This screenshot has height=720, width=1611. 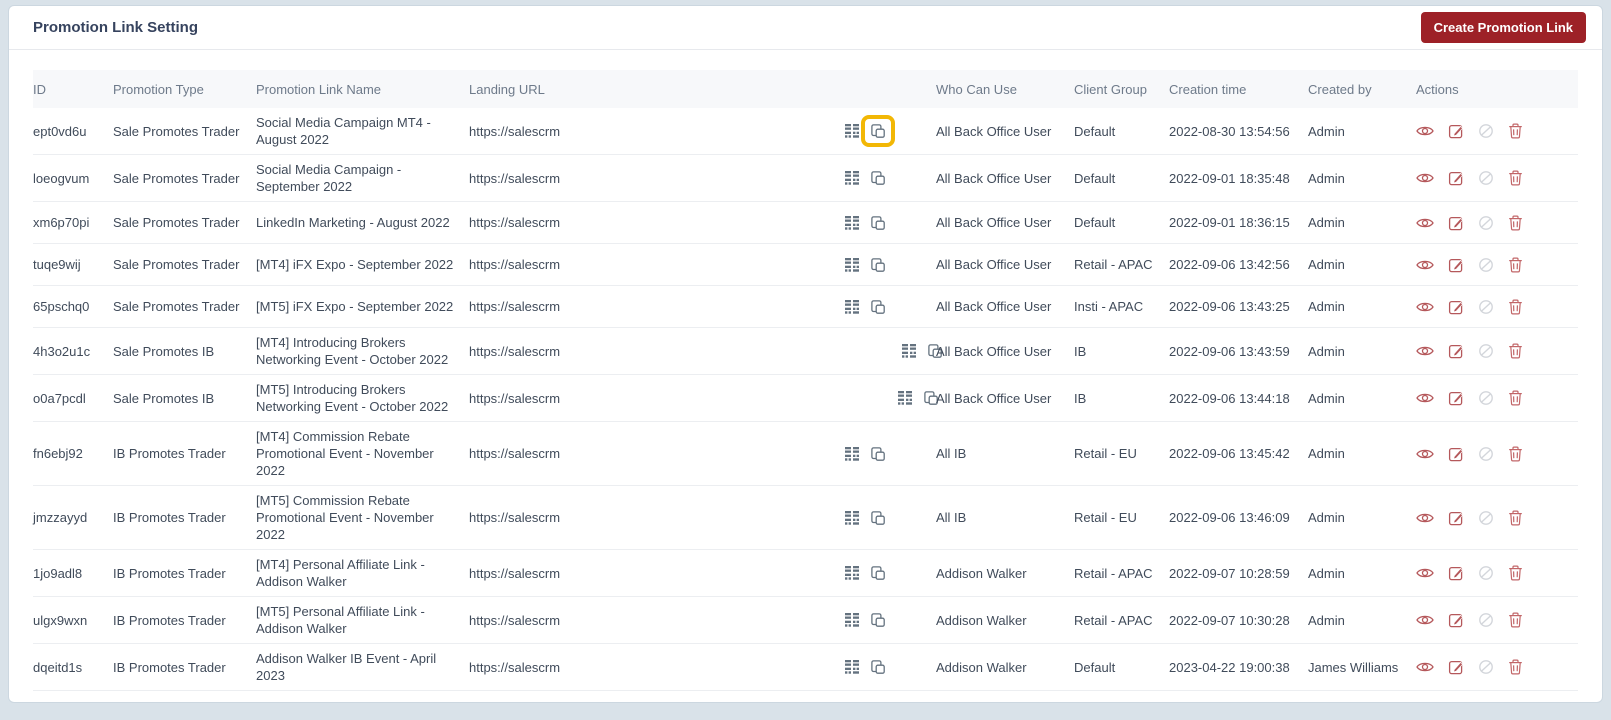 What do you see at coordinates (1503, 27) in the screenshot?
I see `create-promotion-link-button: Create Promotion Link` at bounding box center [1503, 27].